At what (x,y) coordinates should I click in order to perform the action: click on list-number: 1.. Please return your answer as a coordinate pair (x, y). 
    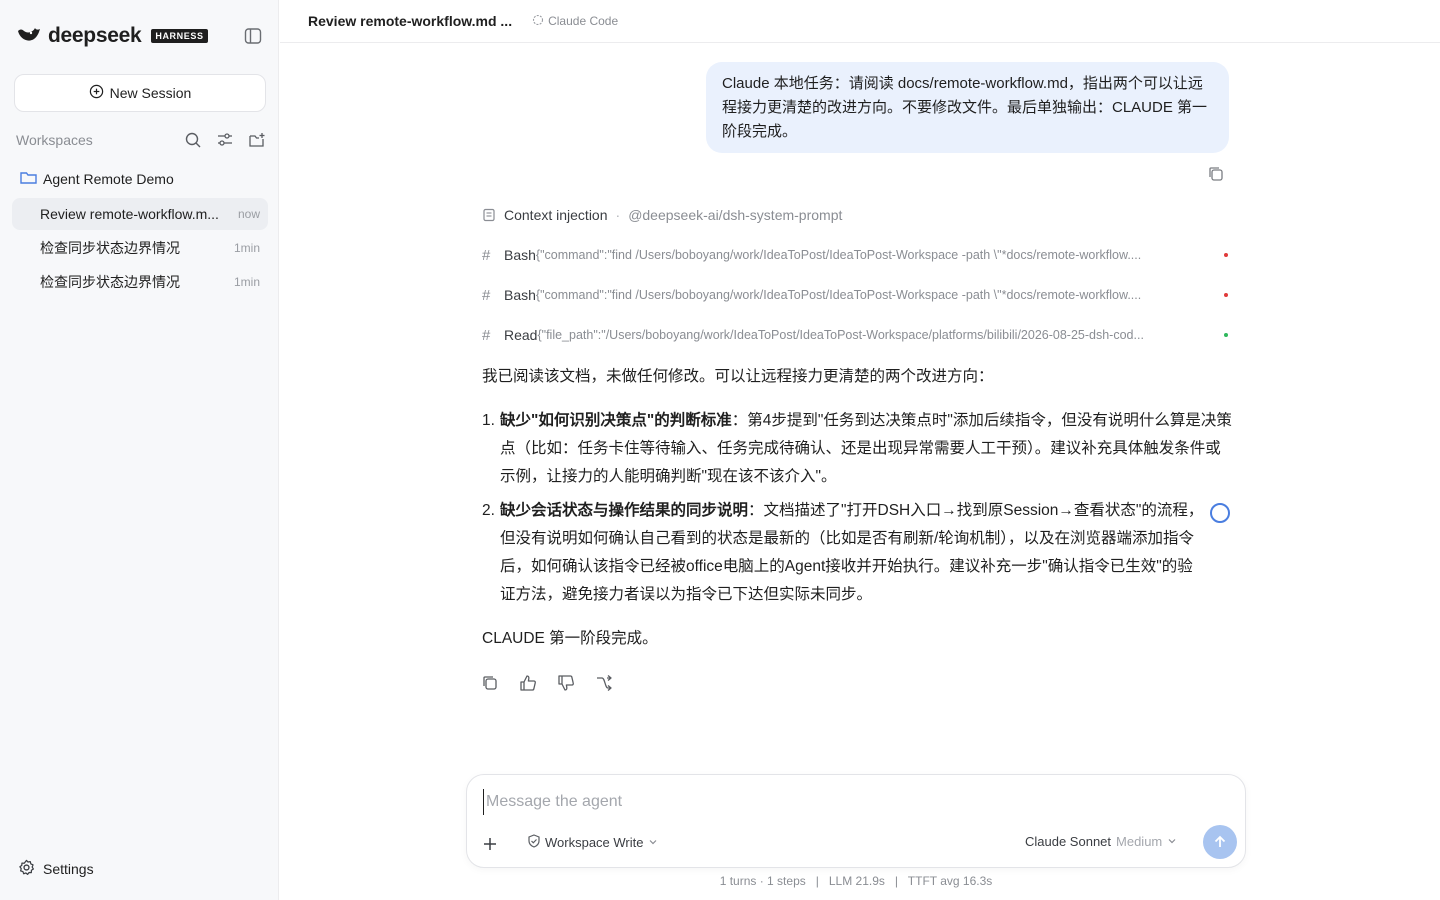
    Looking at the image, I should click on (488, 420).